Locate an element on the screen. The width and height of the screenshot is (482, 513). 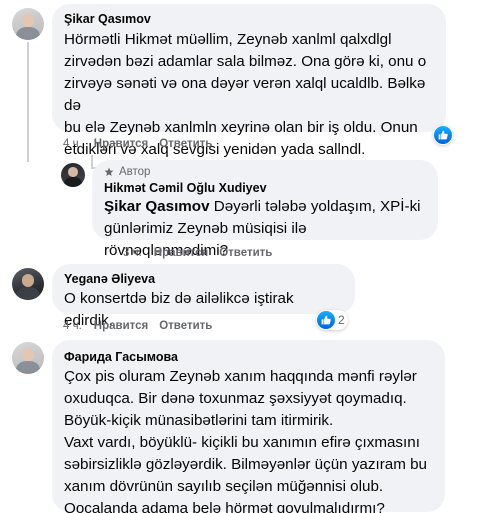
reaction-count: 2 is located at coordinates (341, 320).